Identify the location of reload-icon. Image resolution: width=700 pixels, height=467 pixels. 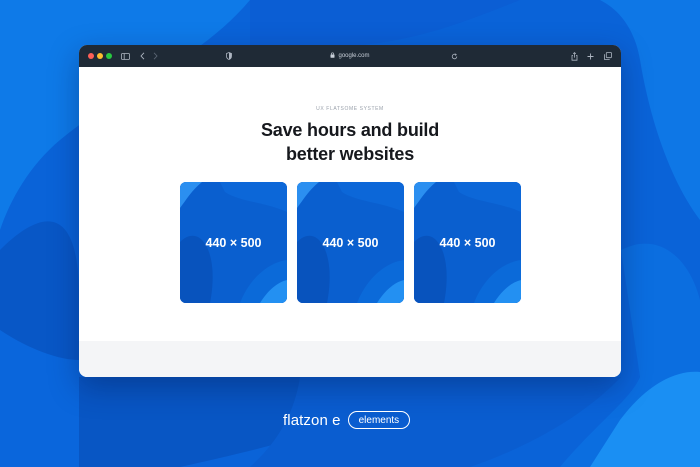
(454, 56).